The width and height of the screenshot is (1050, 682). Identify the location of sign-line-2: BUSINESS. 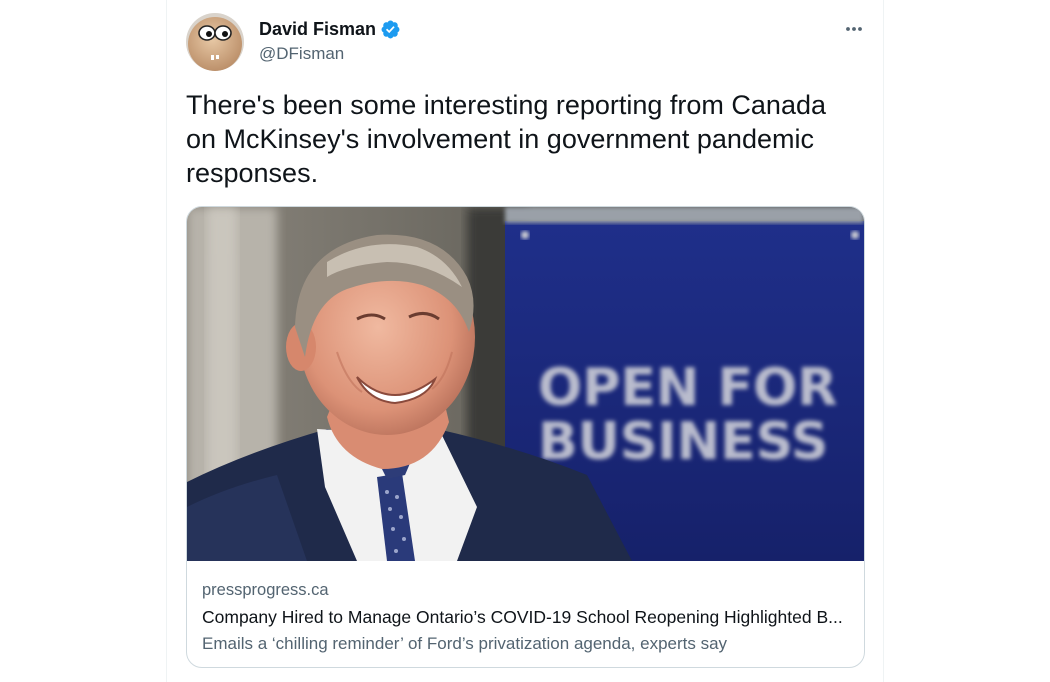
(683, 442).